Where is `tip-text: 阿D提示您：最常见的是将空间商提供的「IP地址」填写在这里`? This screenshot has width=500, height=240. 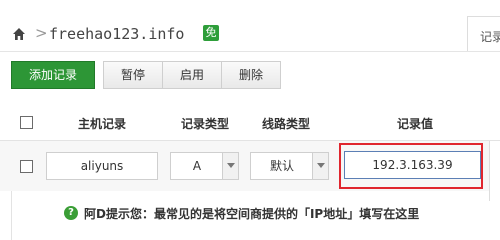
tip-text: 阿D提示您：最常见的是将空间商提供的「IP地址」填写在这里 is located at coordinates (252, 214).